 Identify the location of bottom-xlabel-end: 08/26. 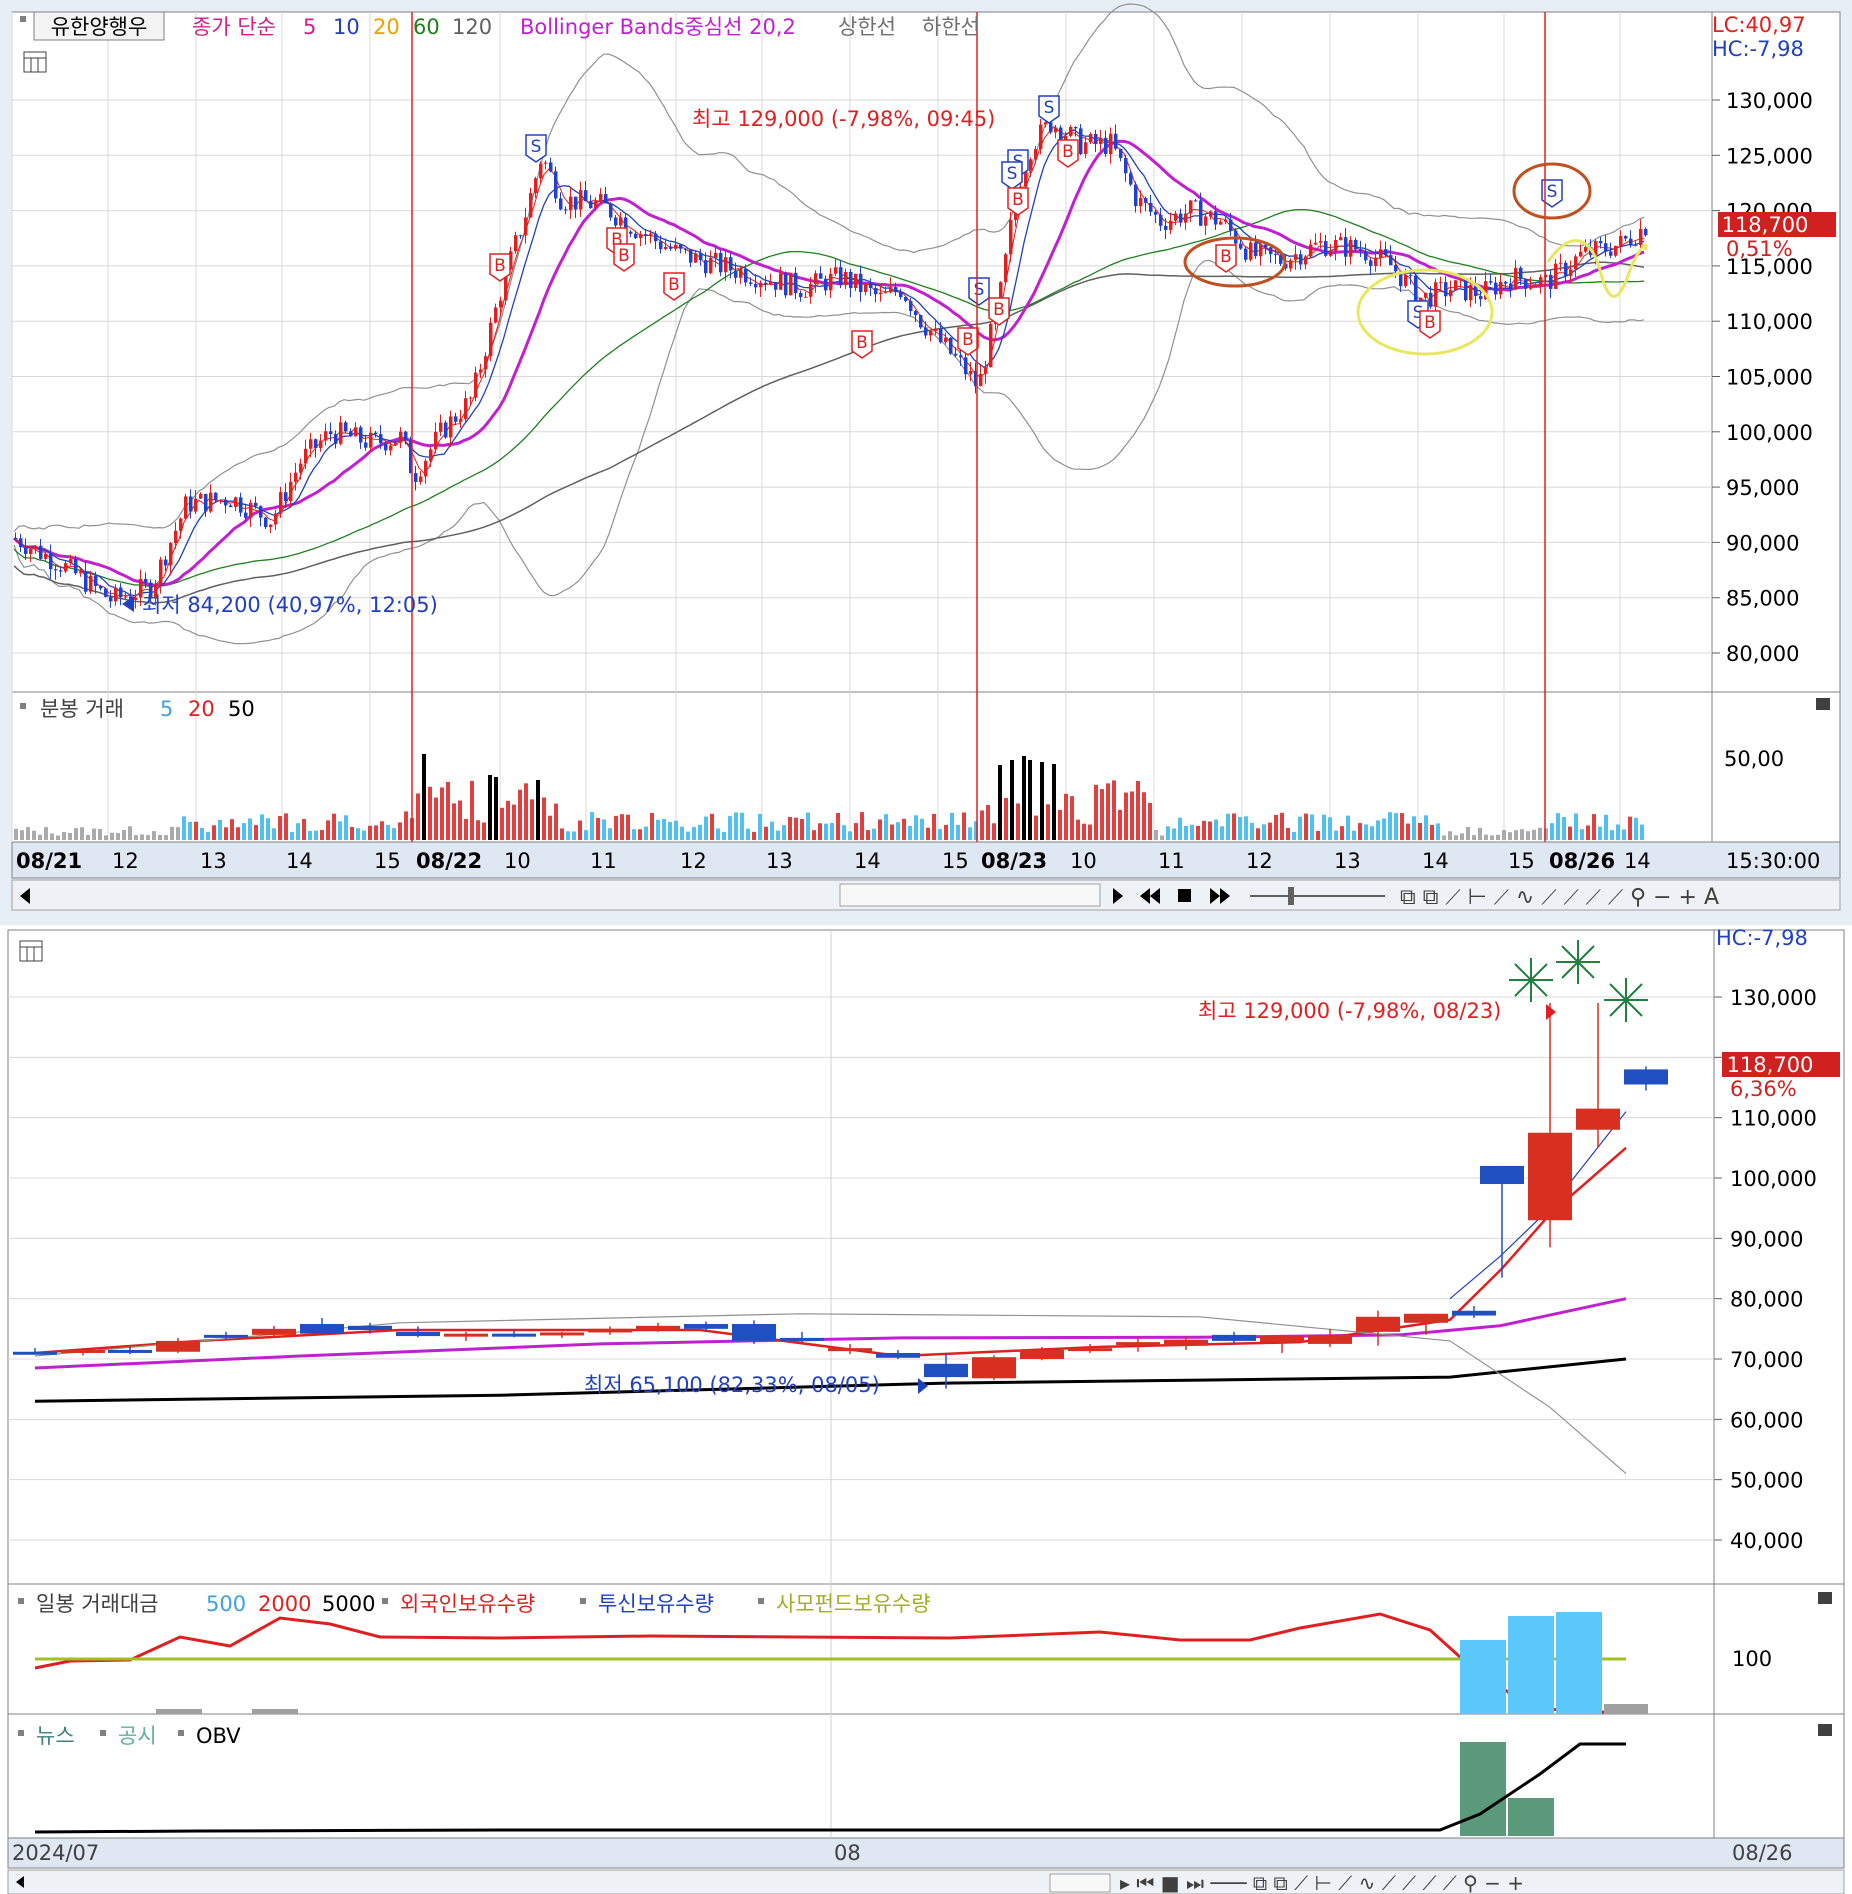
(1762, 1853).